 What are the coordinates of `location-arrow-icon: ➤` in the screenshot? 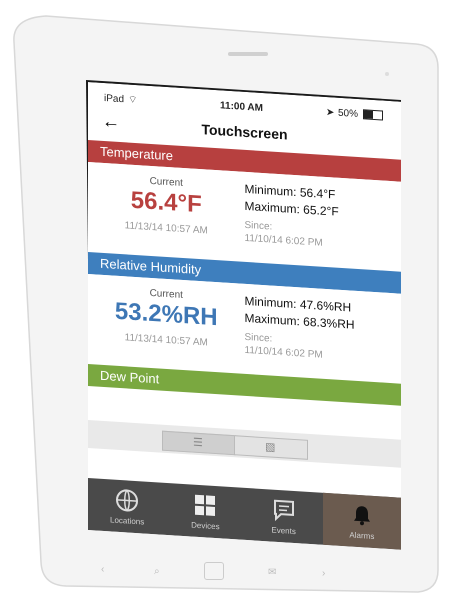 It's located at (330, 112).